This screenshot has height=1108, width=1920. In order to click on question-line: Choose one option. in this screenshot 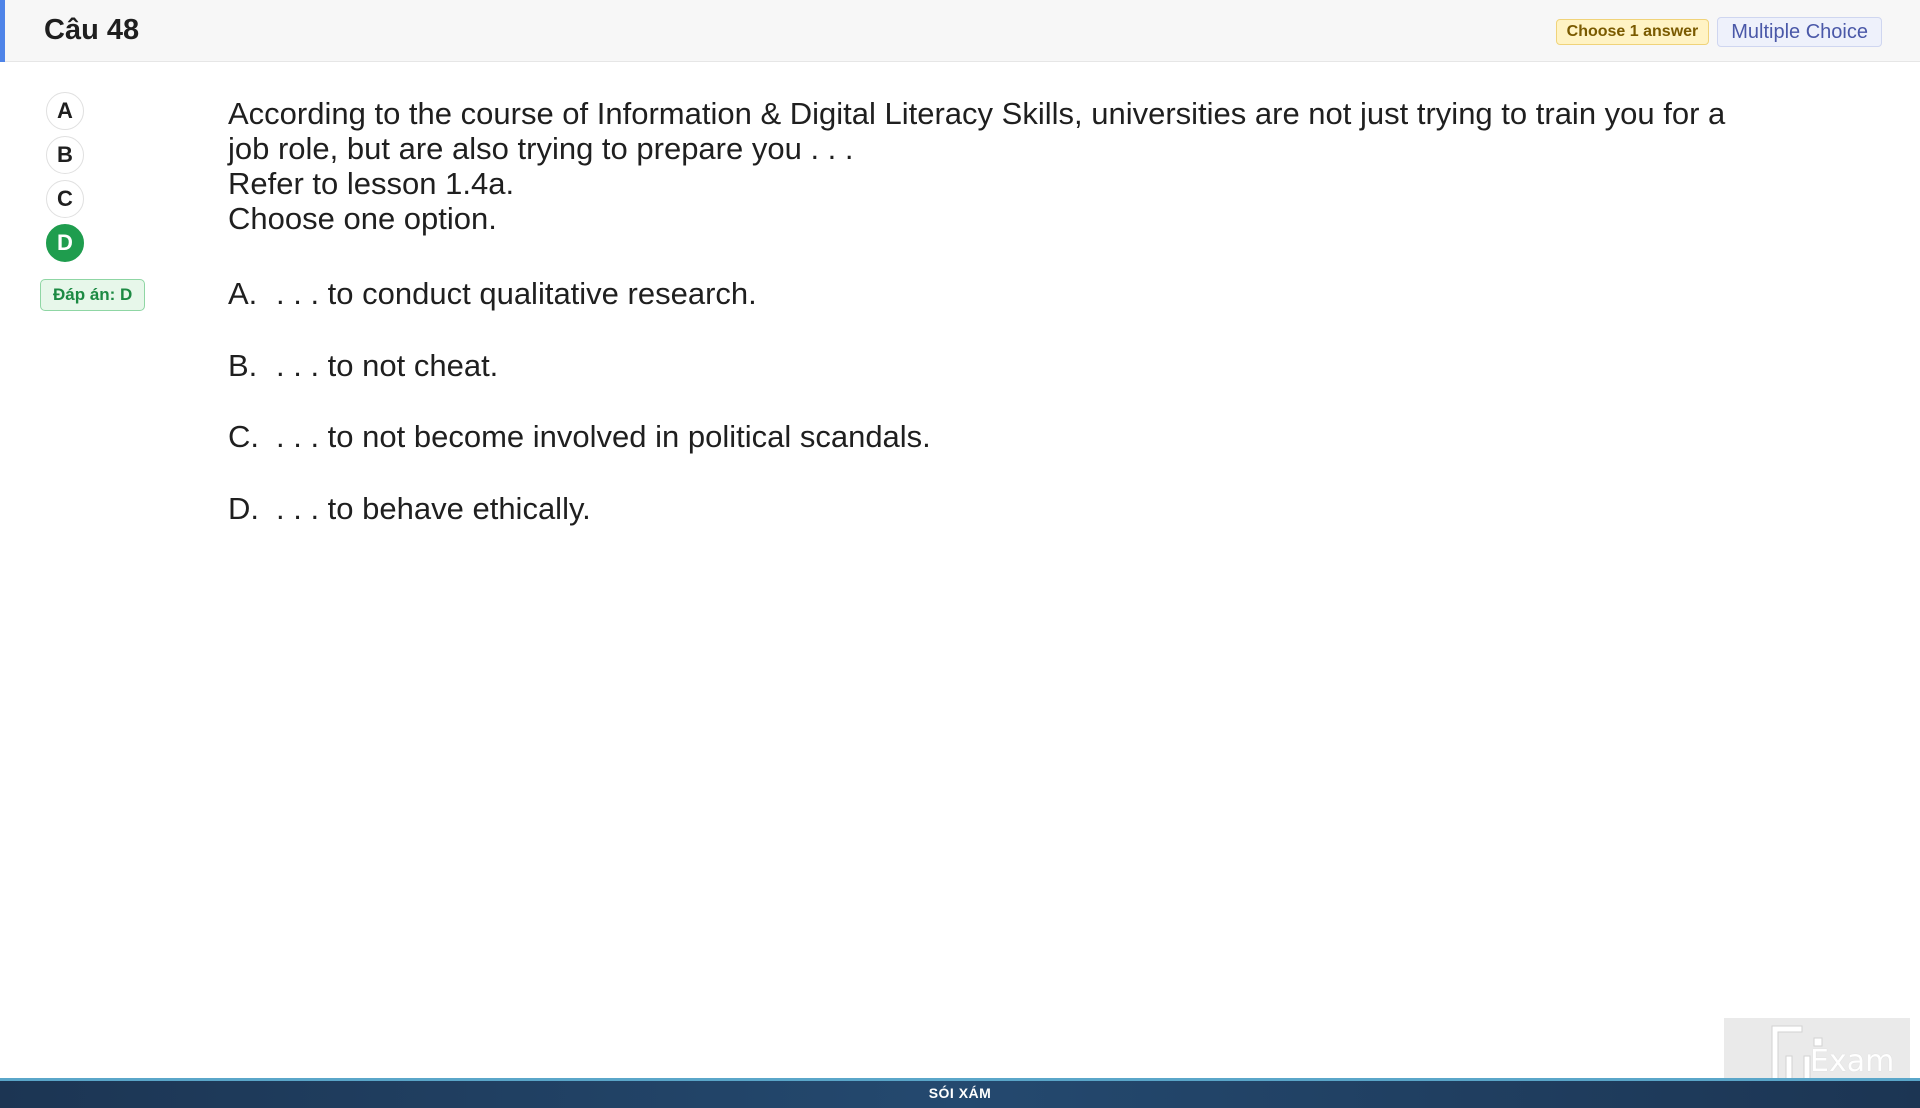, I will do `click(362, 218)`.